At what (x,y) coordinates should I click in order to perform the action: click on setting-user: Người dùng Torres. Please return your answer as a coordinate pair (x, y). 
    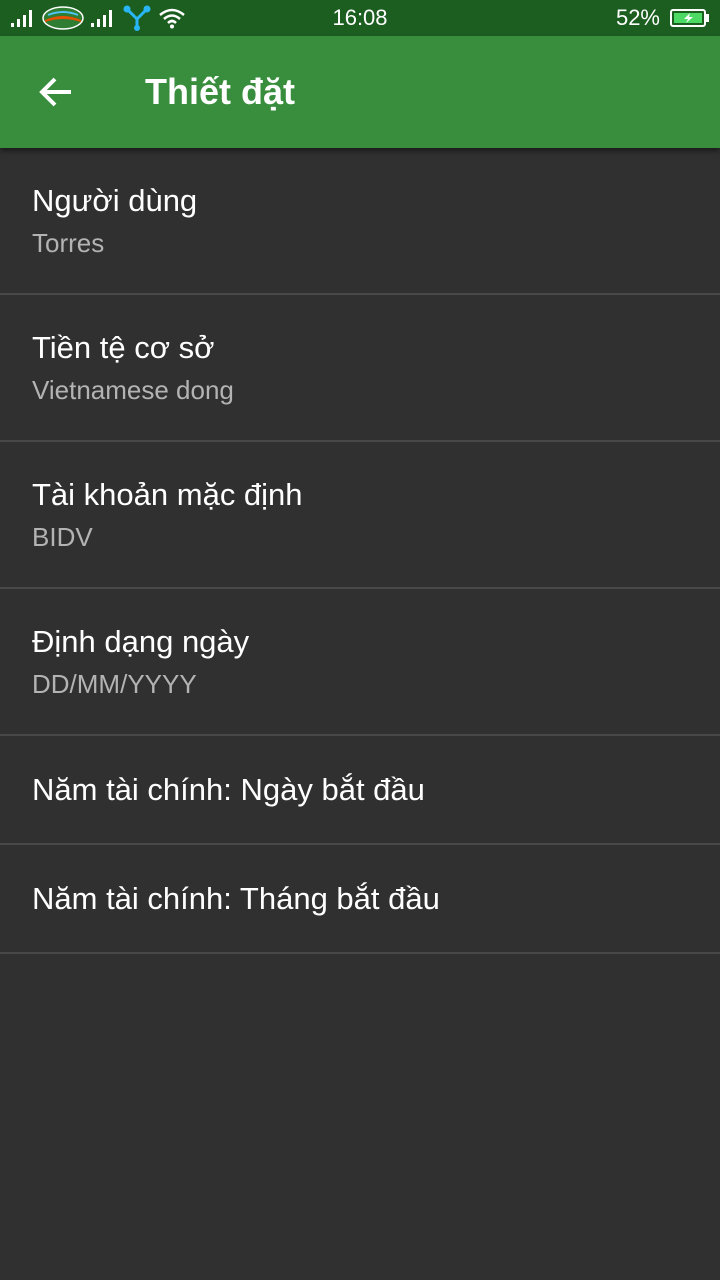
    Looking at the image, I should click on (360, 221).